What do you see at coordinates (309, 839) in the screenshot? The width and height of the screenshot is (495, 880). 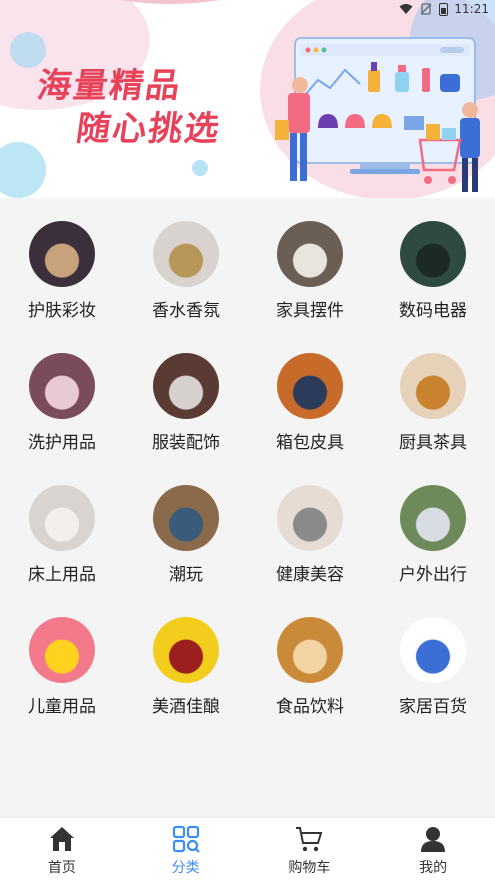 I see `cart-icon` at bounding box center [309, 839].